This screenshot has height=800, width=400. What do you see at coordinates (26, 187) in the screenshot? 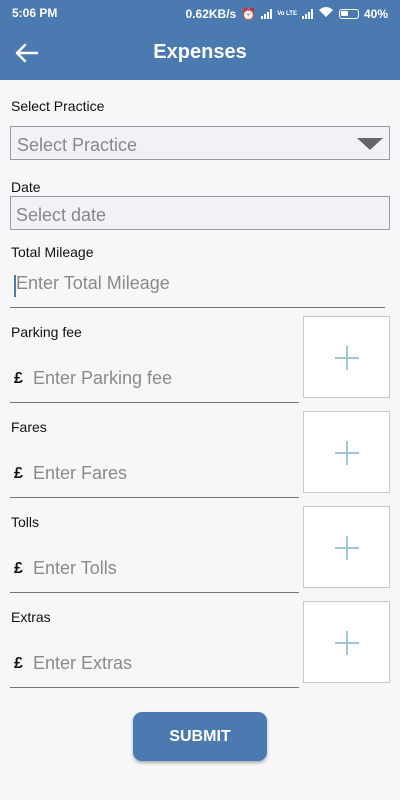
I see `date-label: Date` at bounding box center [26, 187].